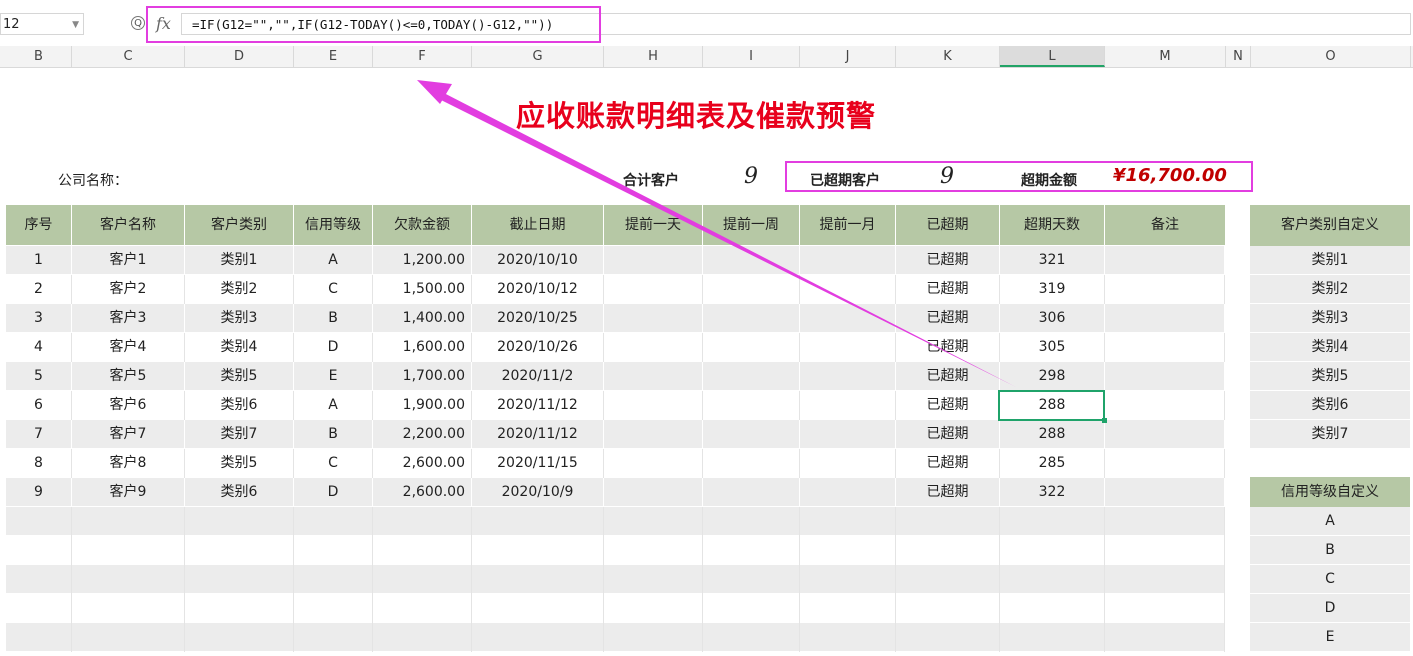 Image resolution: width=1413 pixels, height=656 pixels. I want to click on cell-credit: C, so click(333, 463).